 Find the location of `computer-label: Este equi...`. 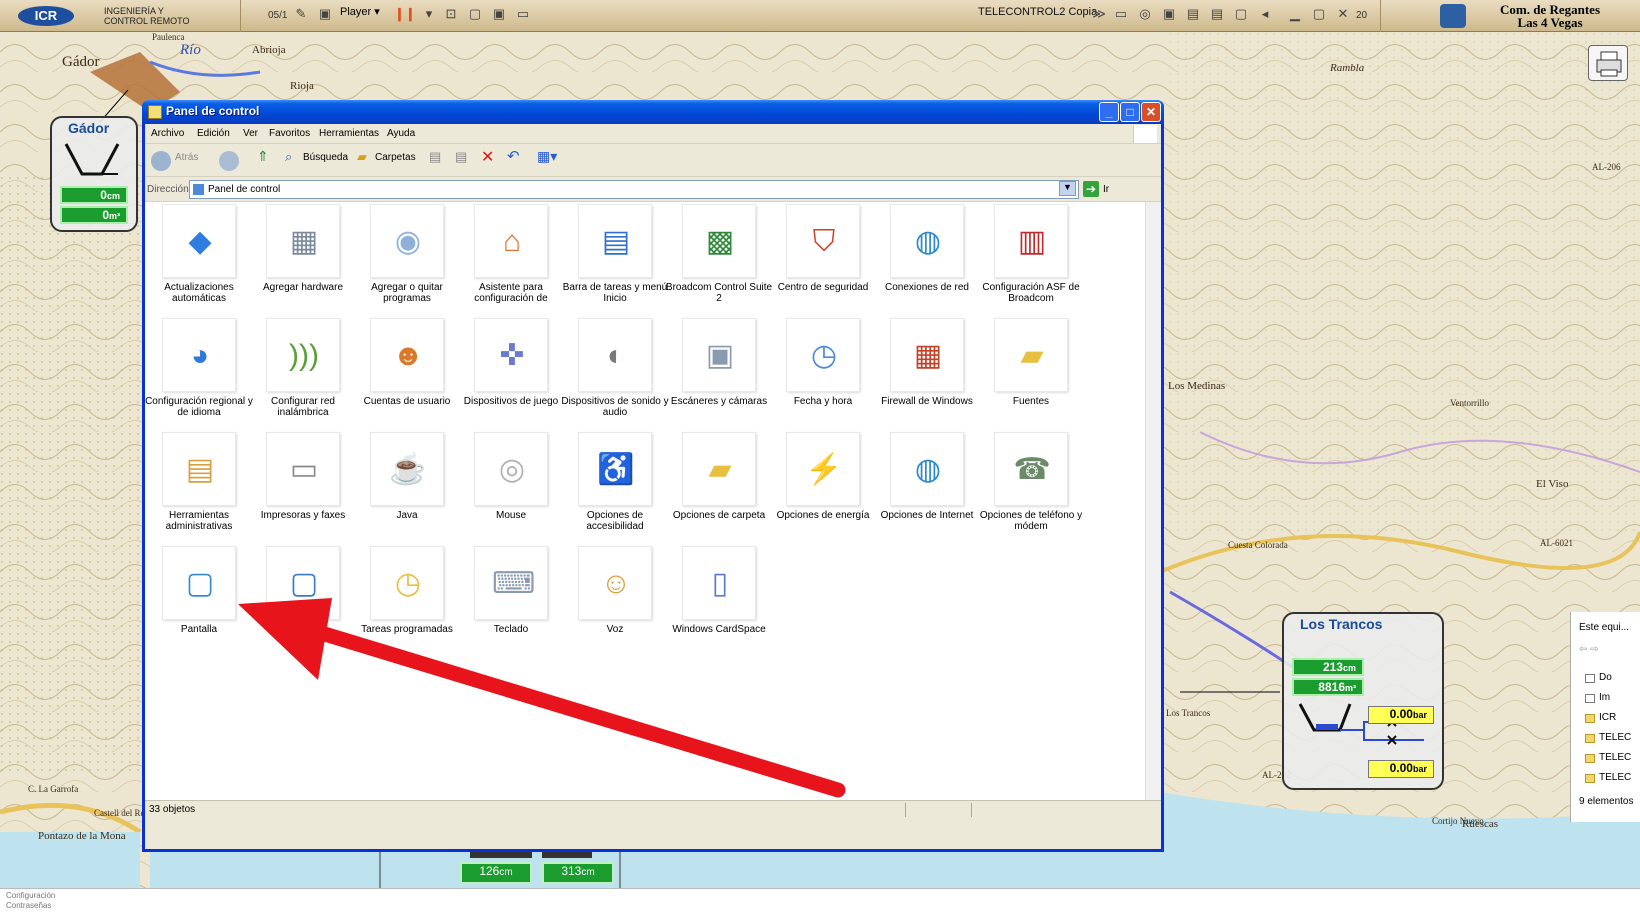

computer-label: Este equi... is located at coordinates (1604, 627).